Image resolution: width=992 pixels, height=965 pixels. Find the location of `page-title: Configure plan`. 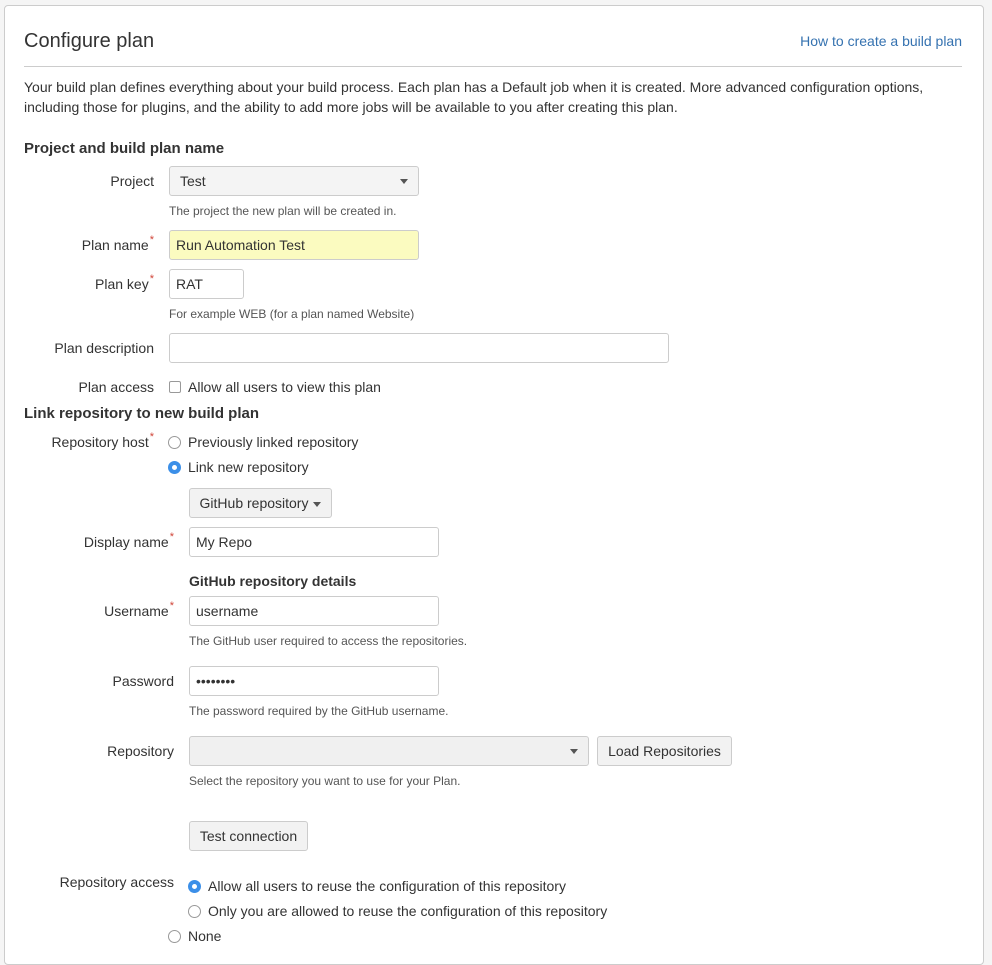

page-title: Configure plan is located at coordinates (89, 41).